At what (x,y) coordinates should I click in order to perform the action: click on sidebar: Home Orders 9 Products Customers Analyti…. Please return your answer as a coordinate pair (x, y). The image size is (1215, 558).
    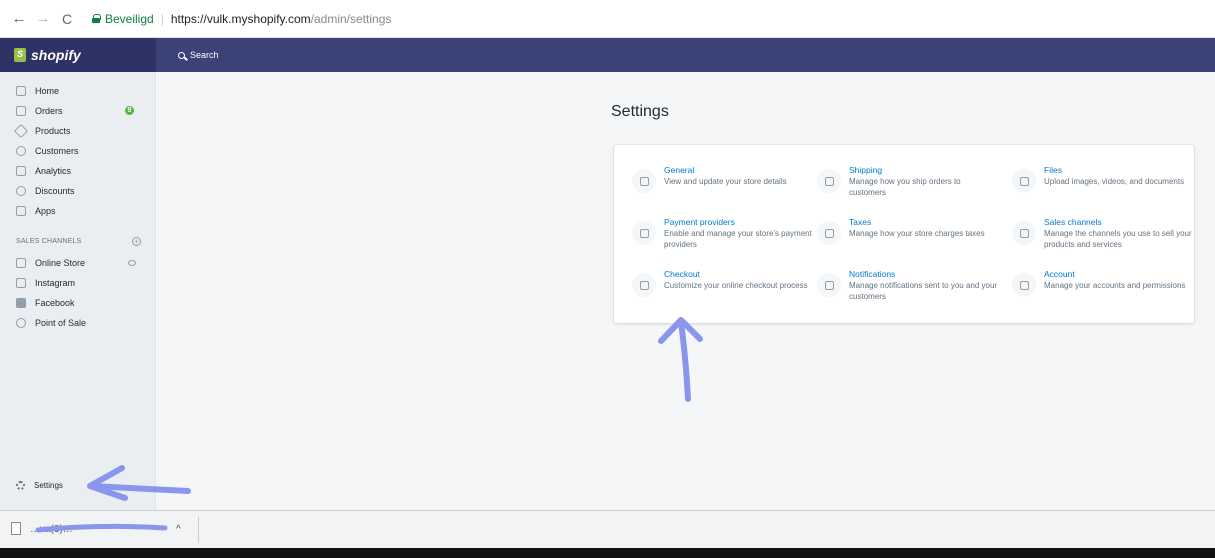
    Looking at the image, I should click on (78, 291).